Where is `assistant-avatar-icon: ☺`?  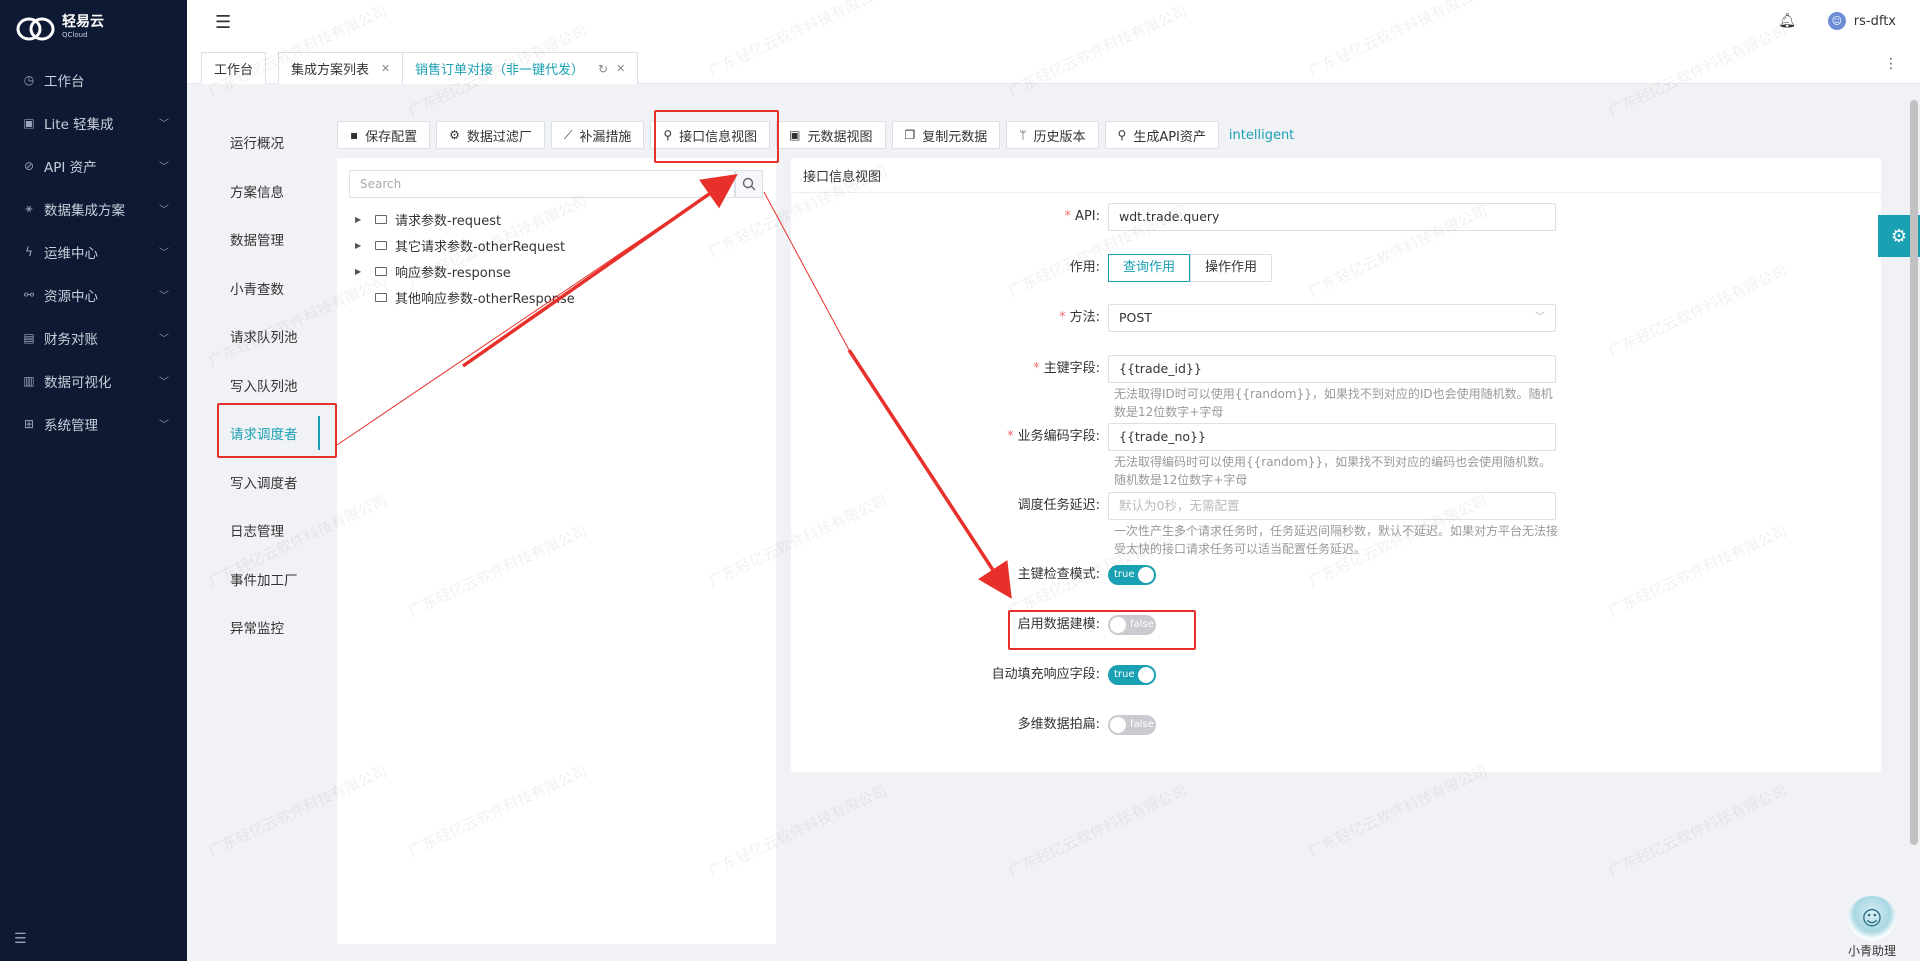 assistant-avatar-icon: ☺ is located at coordinates (1871, 918).